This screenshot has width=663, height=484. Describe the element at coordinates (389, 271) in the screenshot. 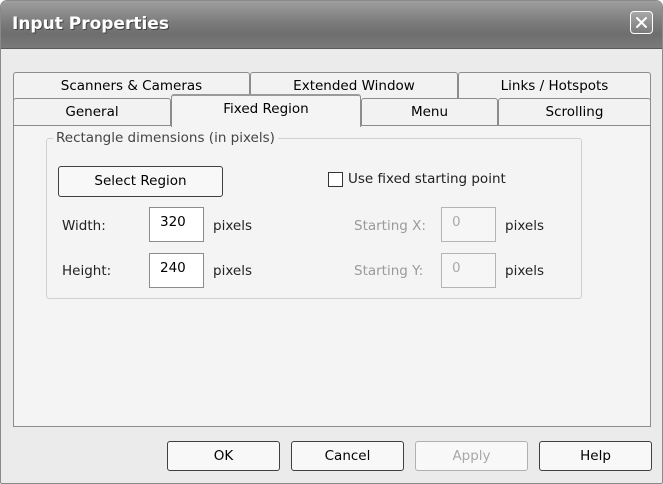

I see `starting-y-label: Starting Y:` at that location.